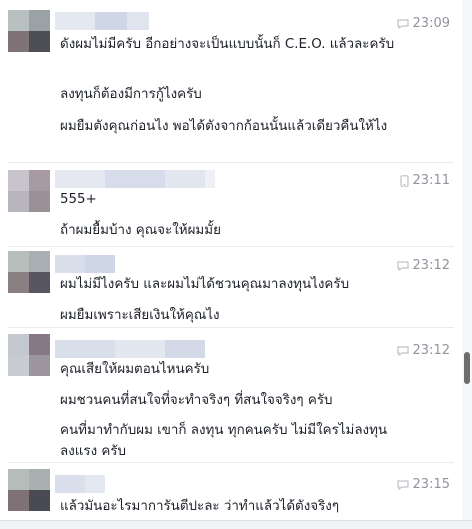 The height and width of the screenshot is (529, 472). I want to click on message-timestamp: 23:11, so click(424, 180).